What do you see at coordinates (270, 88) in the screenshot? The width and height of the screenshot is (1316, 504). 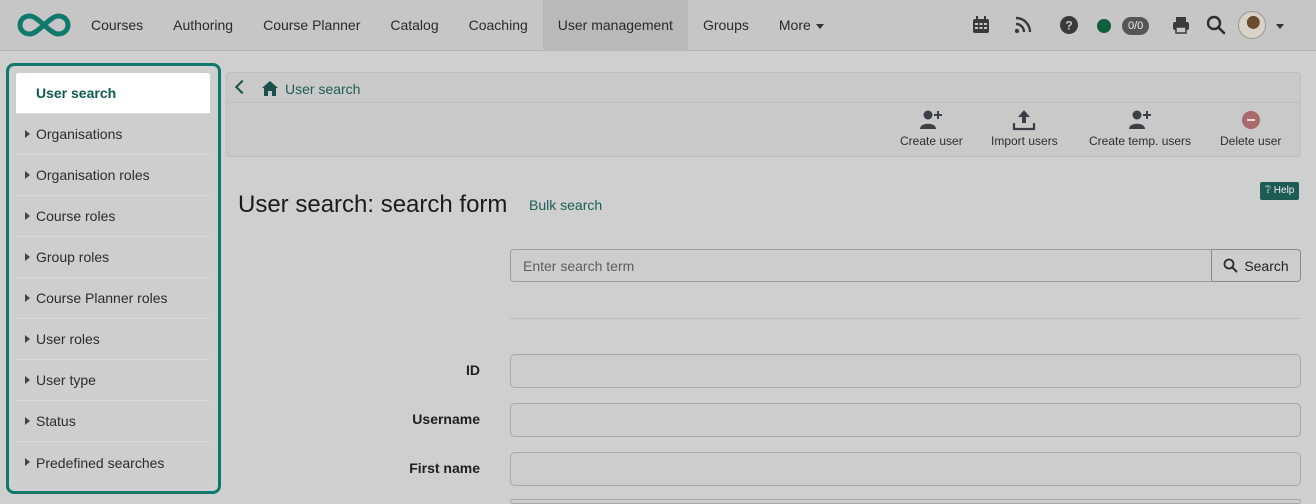 I see `home-icon` at bounding box center [270, 88].